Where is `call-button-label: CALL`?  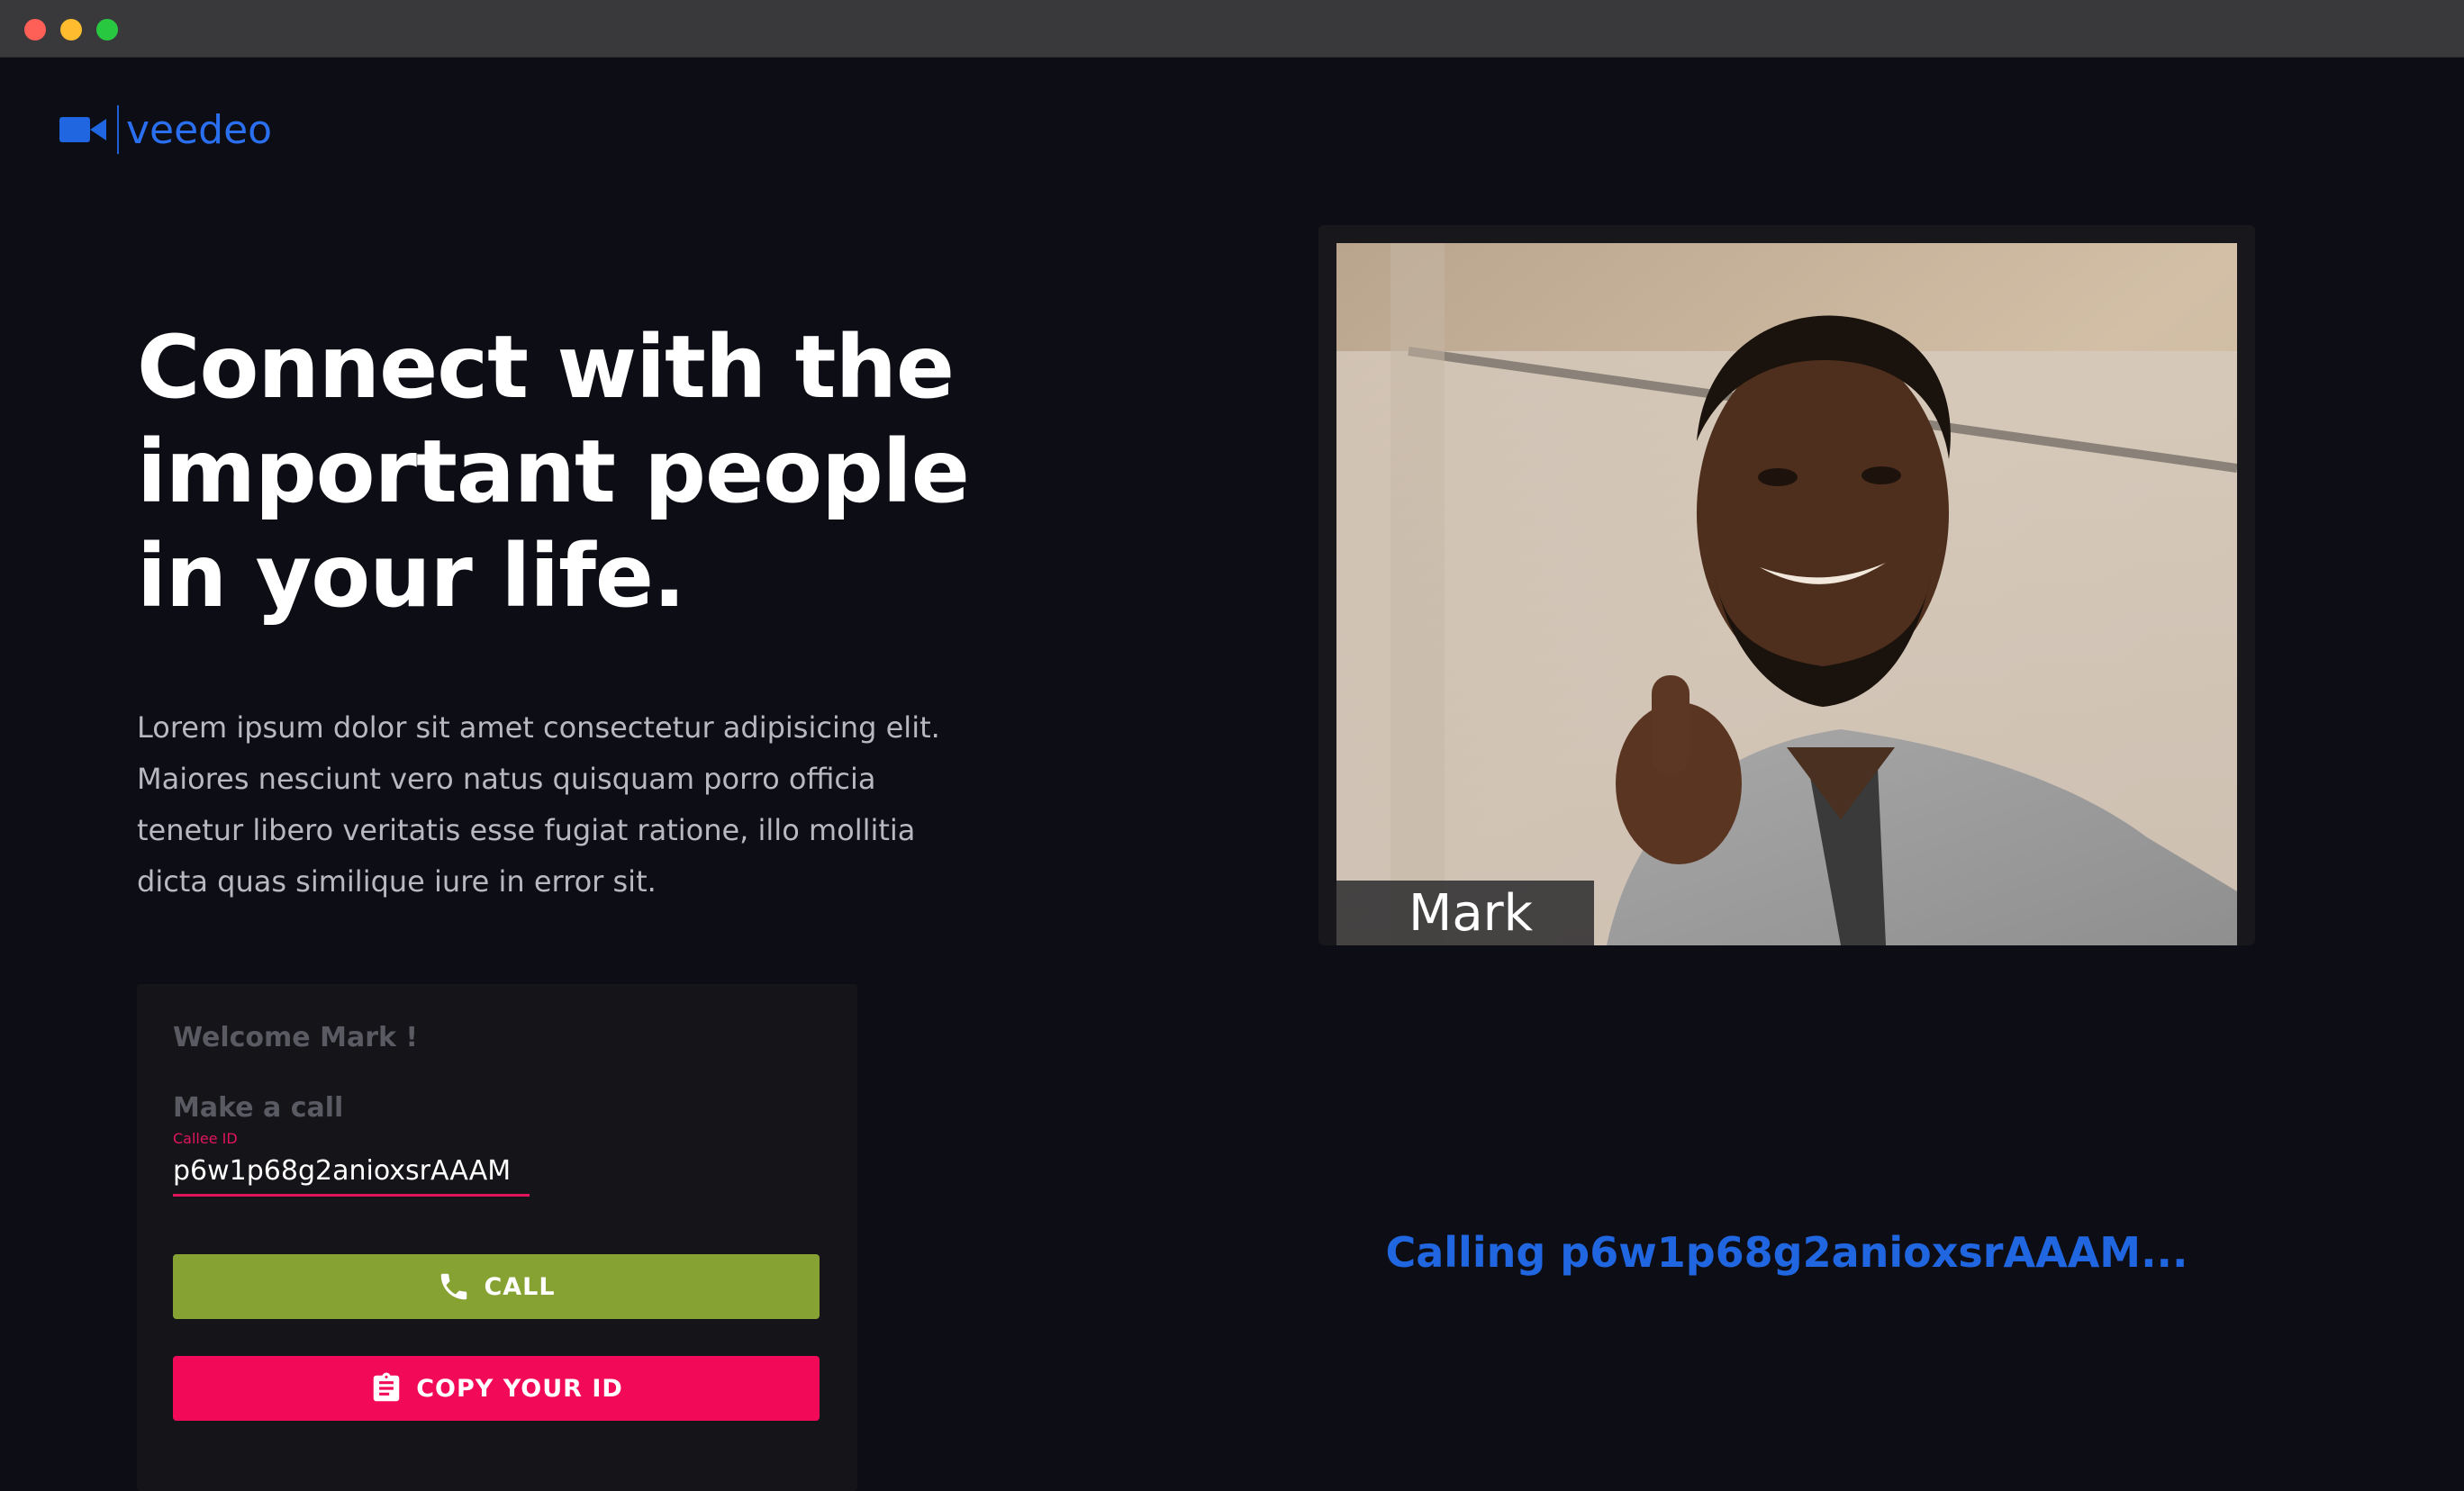
call-button-label: CALL is located at coordinates (520, 1286).